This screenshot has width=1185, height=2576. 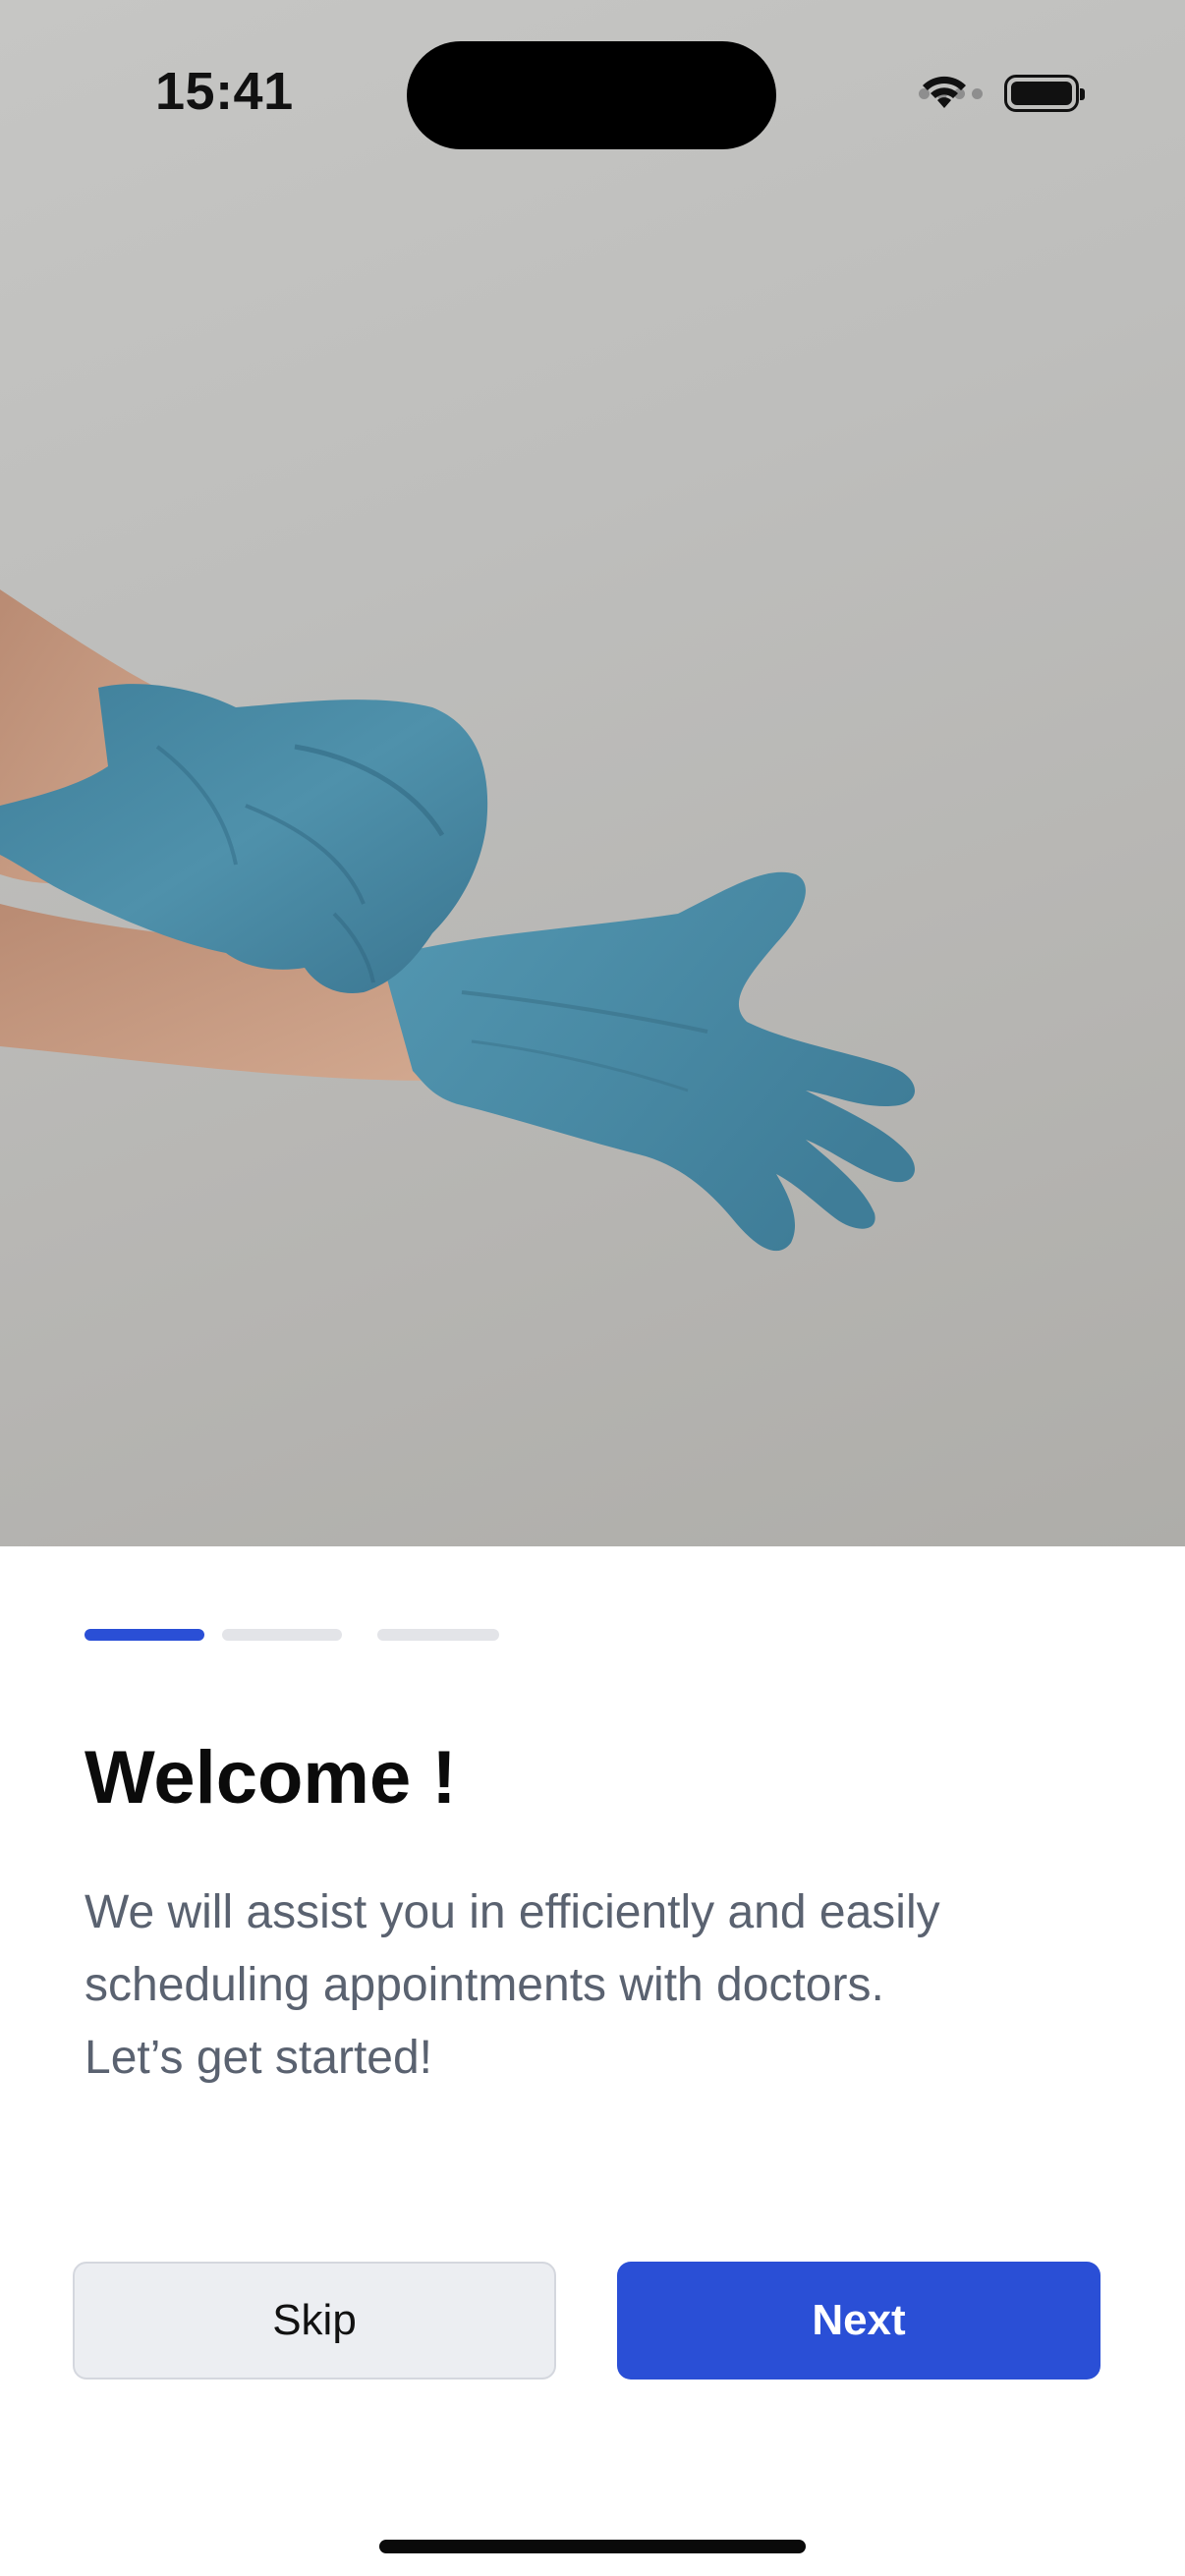 I want to click on dynamic-island, so click(x=592, y=95).